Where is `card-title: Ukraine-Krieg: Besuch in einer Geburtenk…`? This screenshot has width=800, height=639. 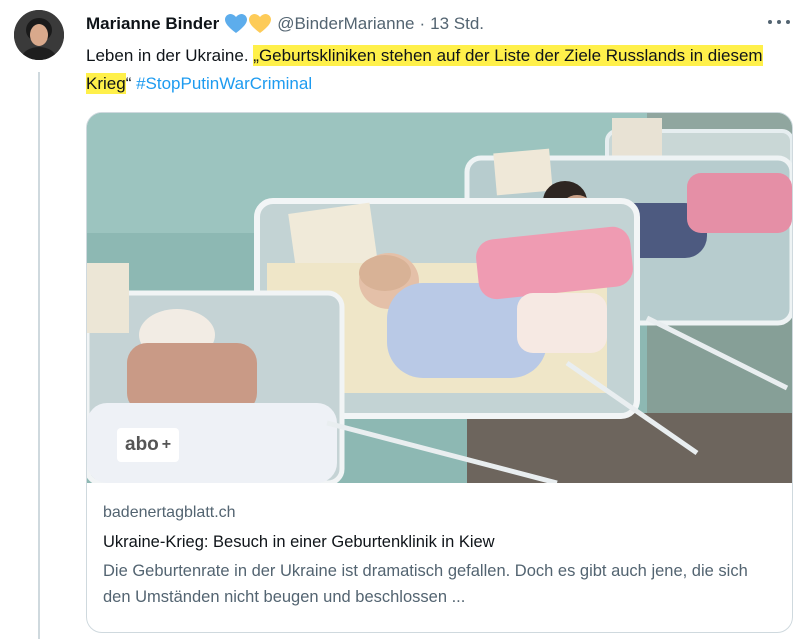 card-title: Ukraine-Krieg: Besuch in einer Geburtenk… is located at coordinates (440, 542).